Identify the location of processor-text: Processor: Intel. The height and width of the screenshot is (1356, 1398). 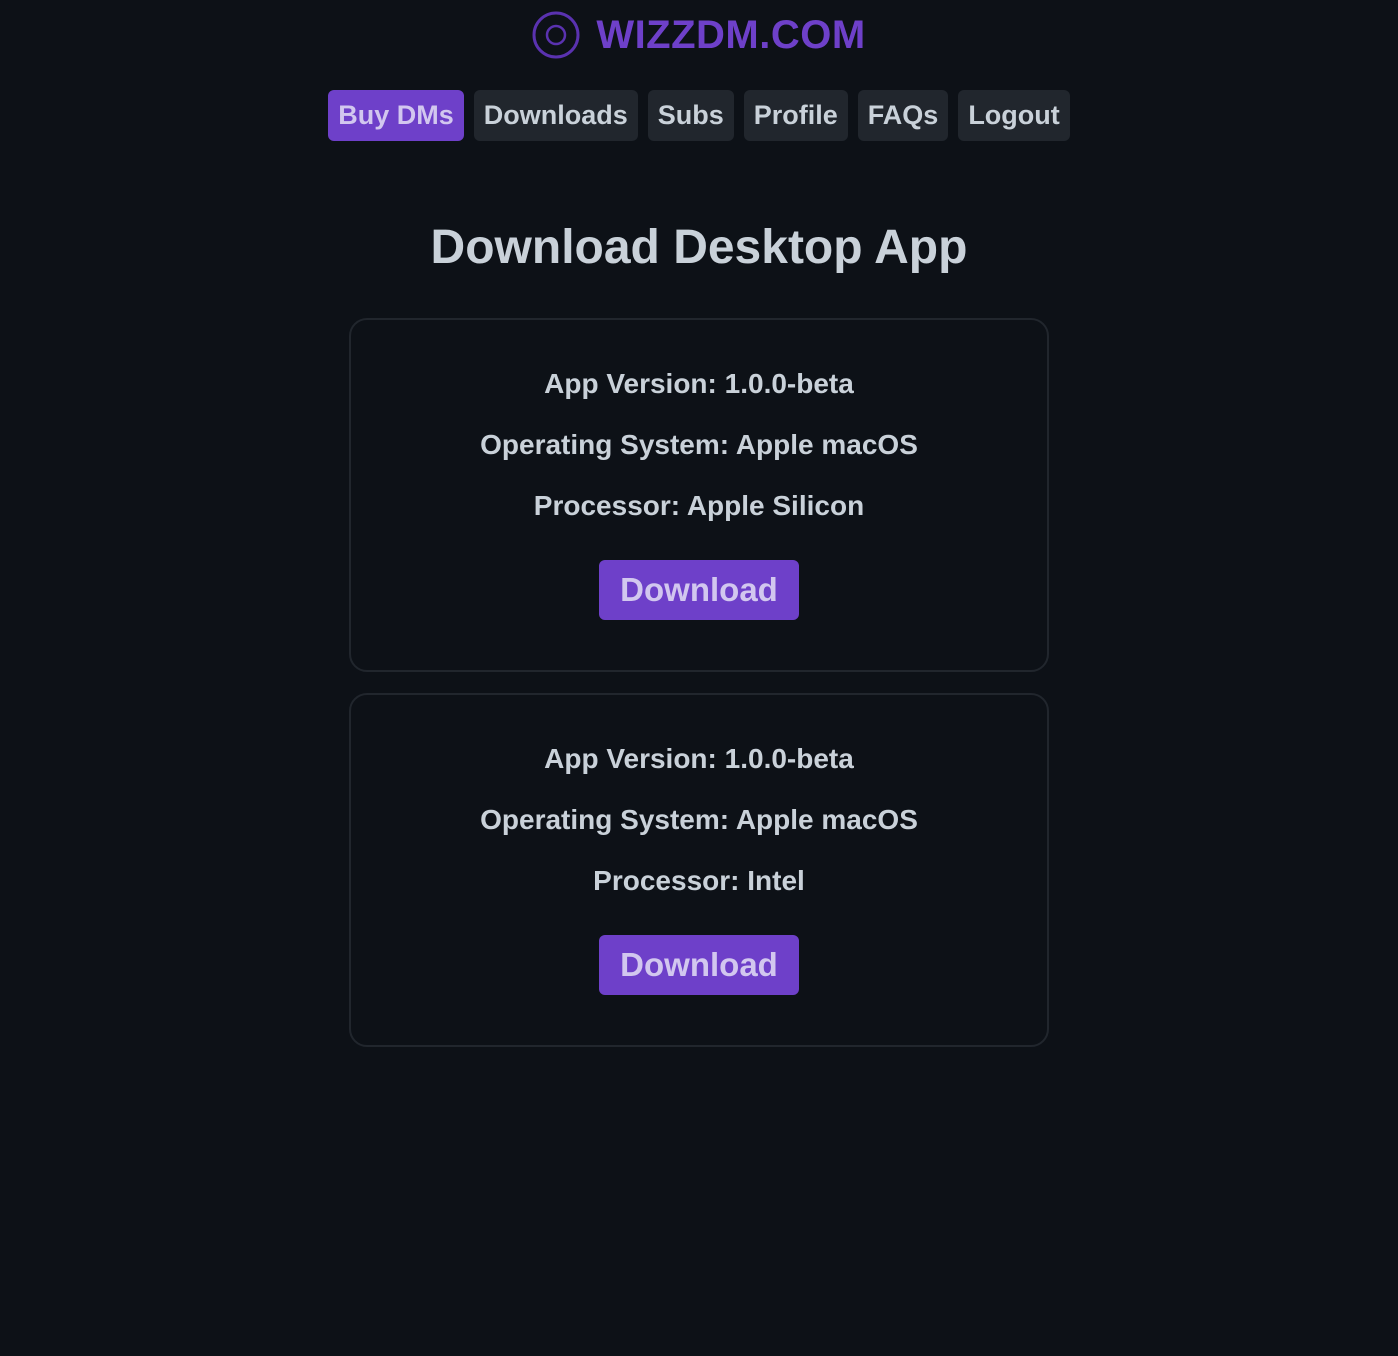
(699, 880).